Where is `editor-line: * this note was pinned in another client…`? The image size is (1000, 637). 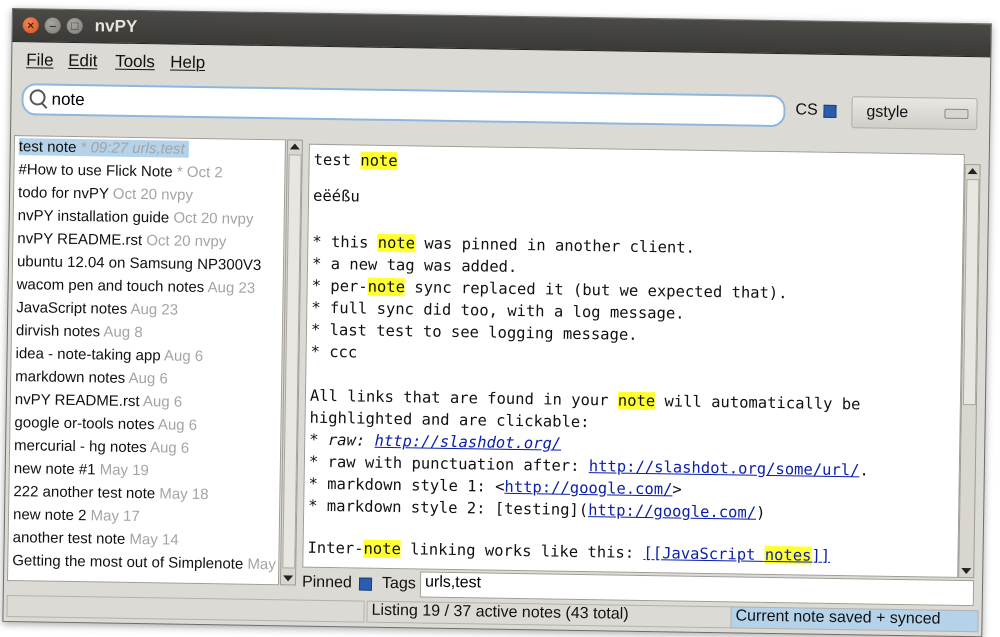 editor-line: * this note was pinned in another client… is located at coordinates (503, 245).